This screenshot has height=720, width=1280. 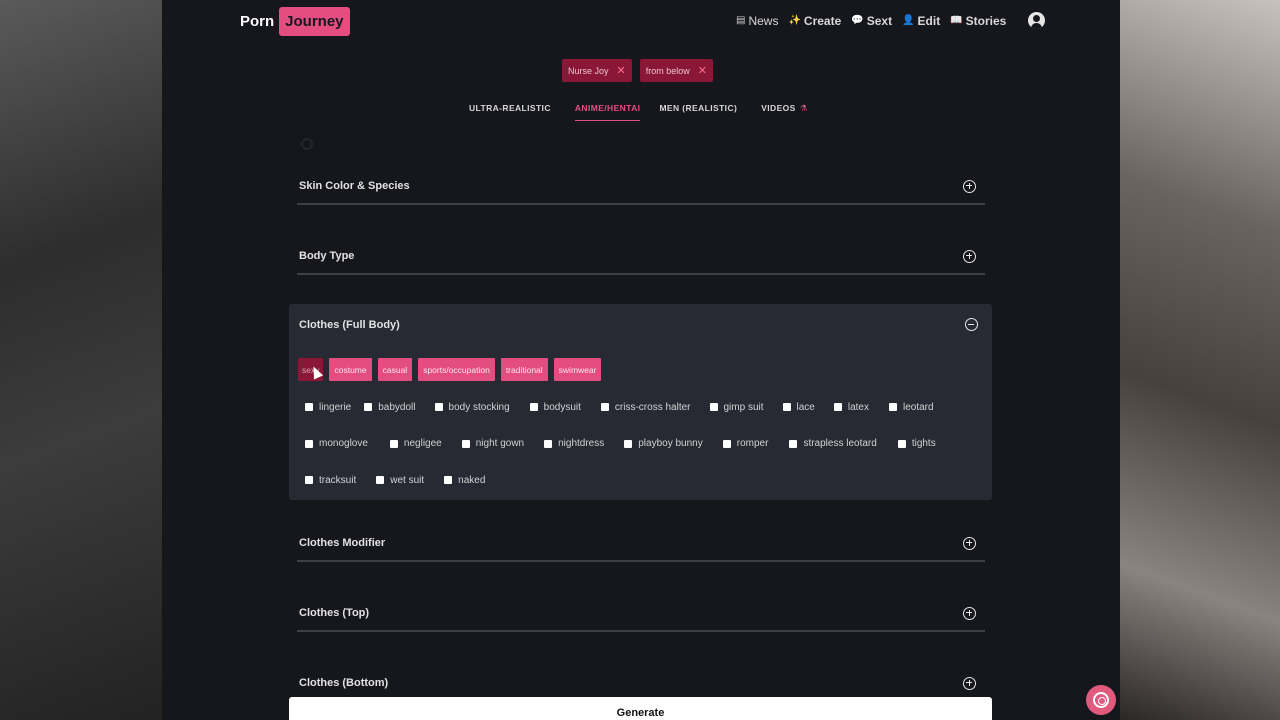 I want to click on section-header: Skin Color & Species, so click(x=641, y=187).